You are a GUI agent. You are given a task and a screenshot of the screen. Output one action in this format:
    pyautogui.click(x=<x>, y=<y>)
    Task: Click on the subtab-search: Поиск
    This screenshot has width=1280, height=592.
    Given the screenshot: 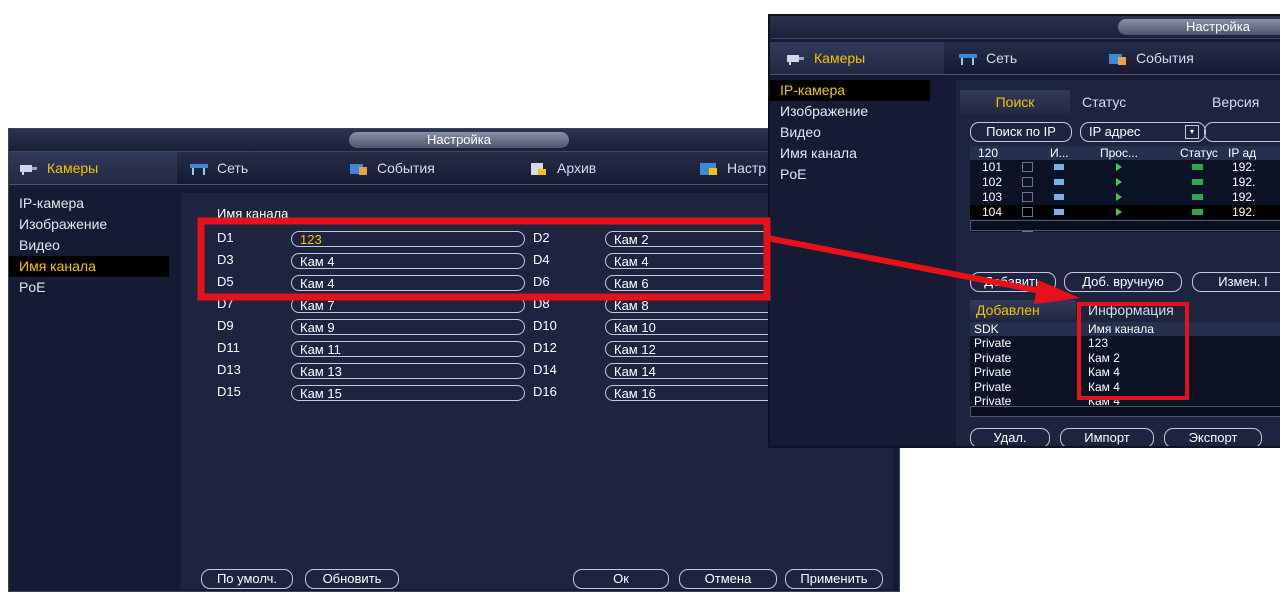 What is the action you would take?
    pyautogui.click(x=1015, y=102)
    